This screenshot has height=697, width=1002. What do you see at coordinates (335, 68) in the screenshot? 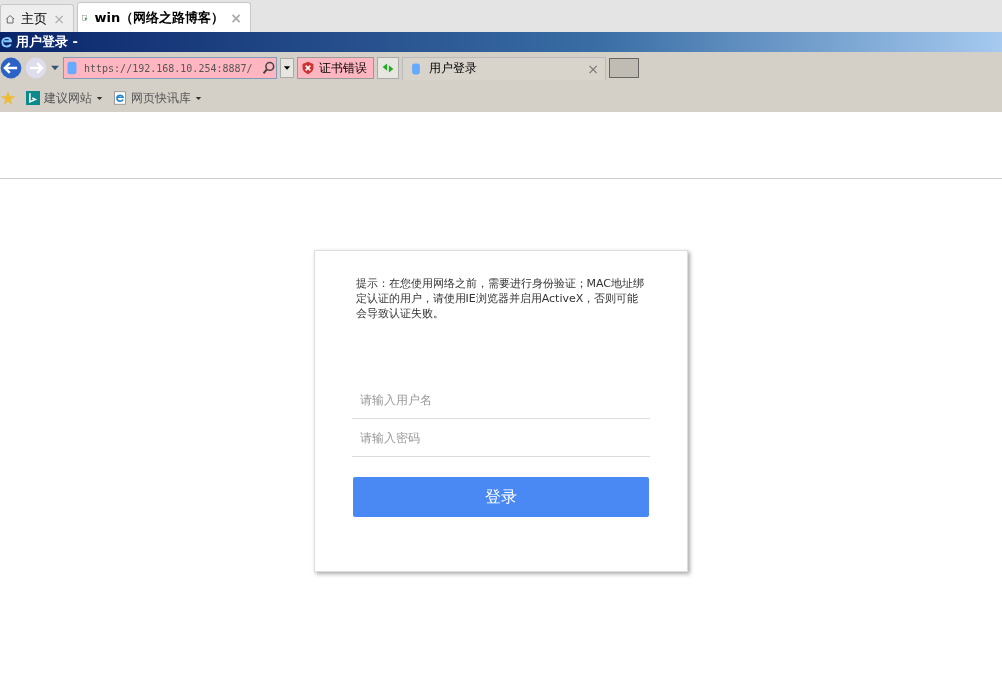
I see `certificate-error-button: 证书错误` at bounding box center [335, 68].